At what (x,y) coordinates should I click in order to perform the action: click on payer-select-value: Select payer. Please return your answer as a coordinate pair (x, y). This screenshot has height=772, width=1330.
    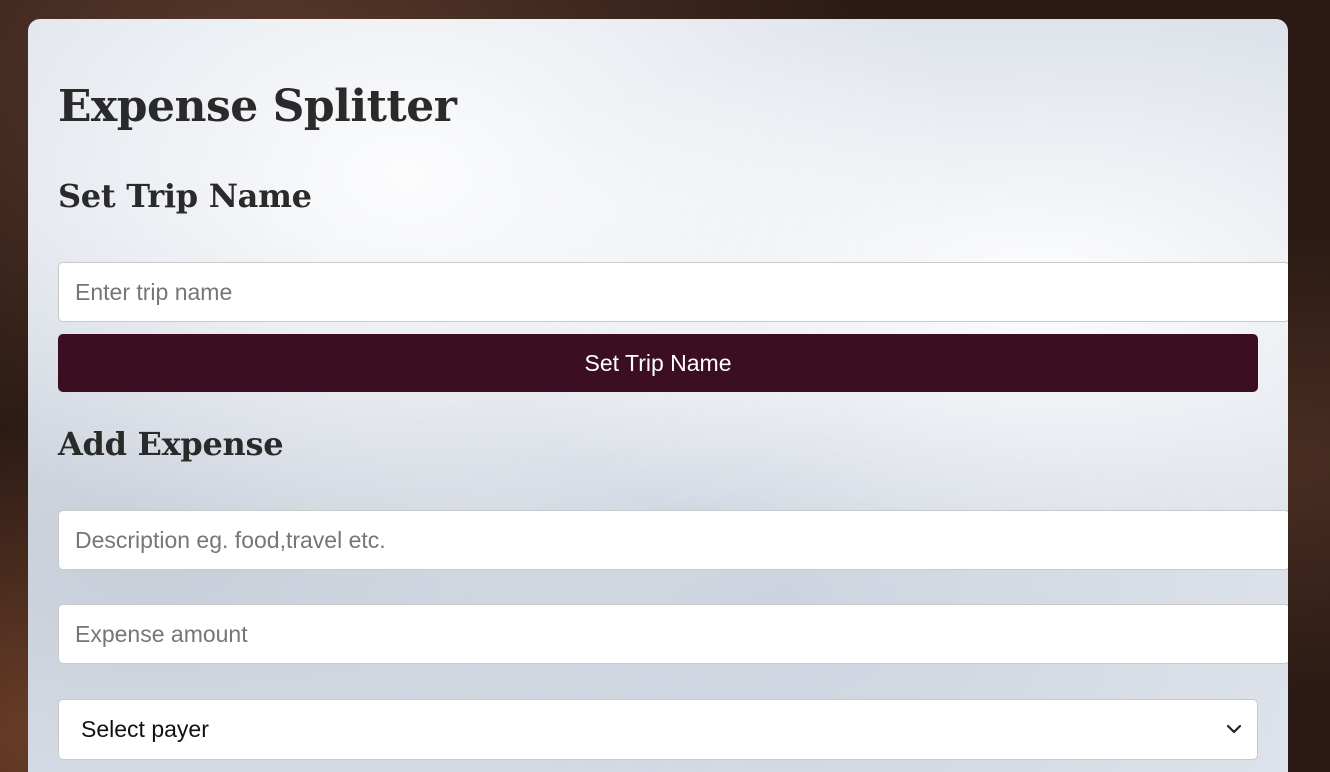
    Looking at the image, I should click on (145, 729).